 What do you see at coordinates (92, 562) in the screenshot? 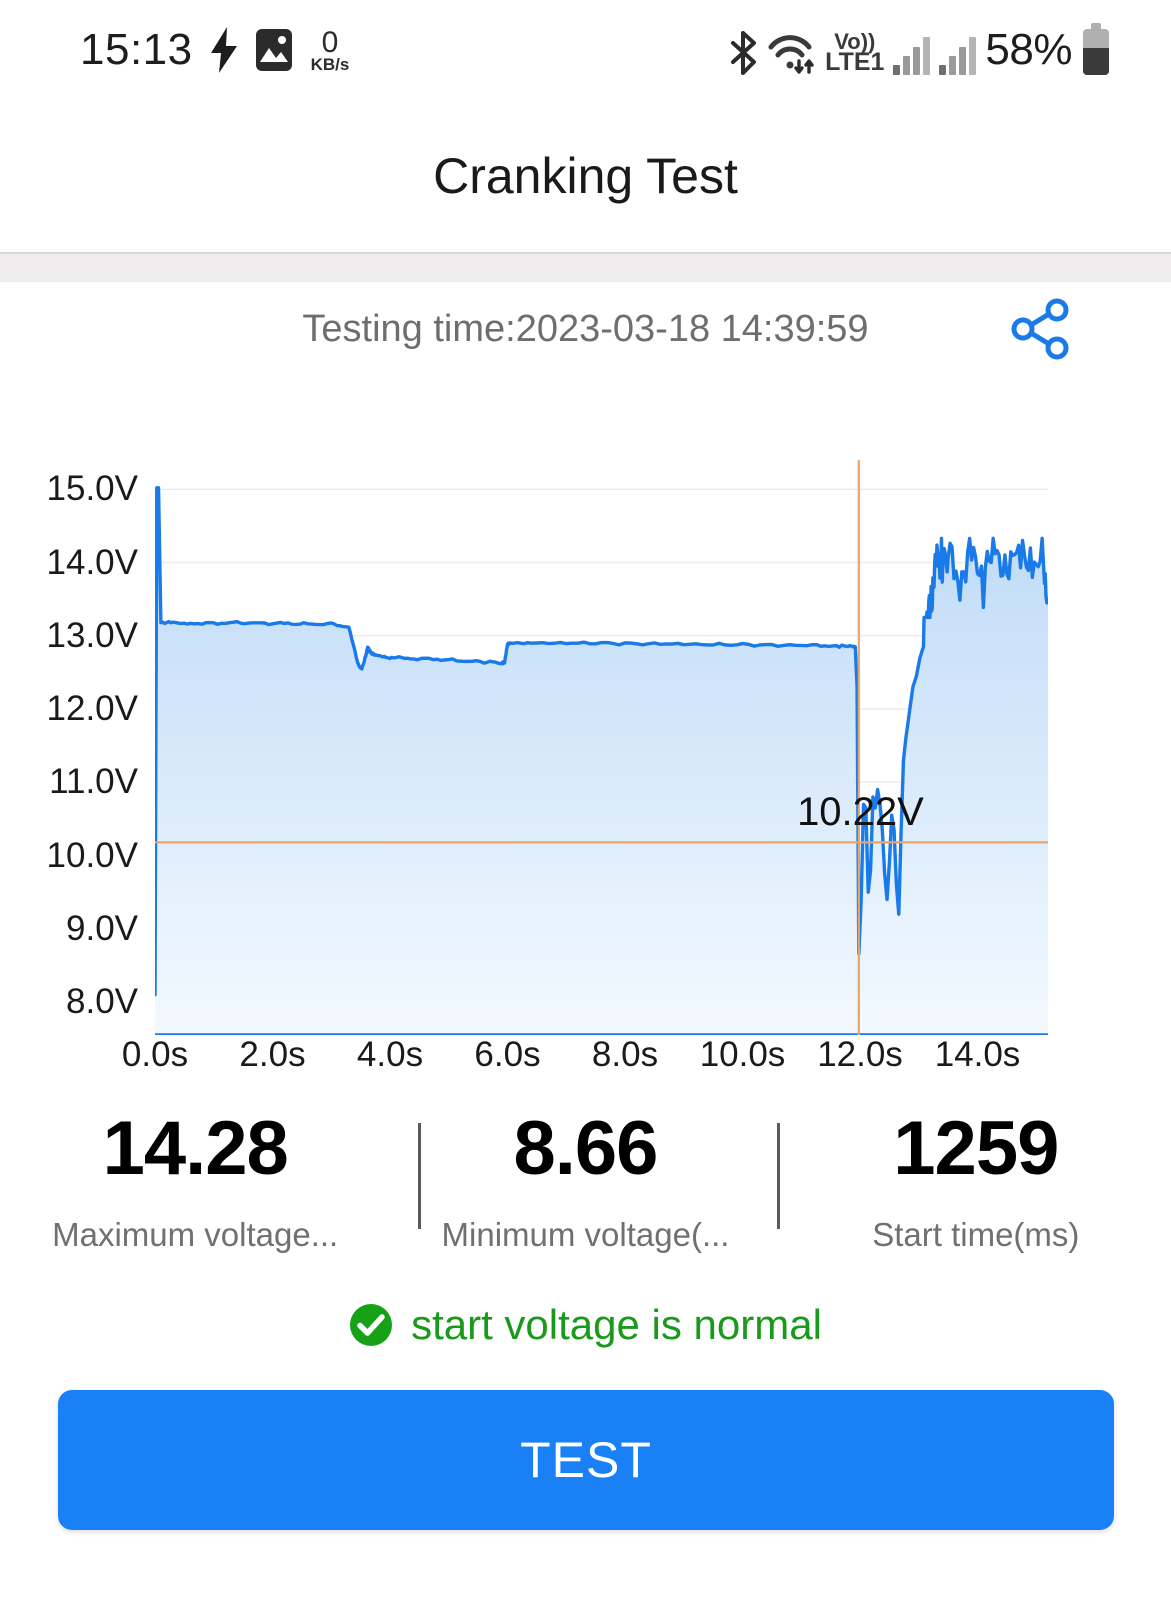
I see `y-axis-tick-label: 14.0V` at bounding box center [92, 562].